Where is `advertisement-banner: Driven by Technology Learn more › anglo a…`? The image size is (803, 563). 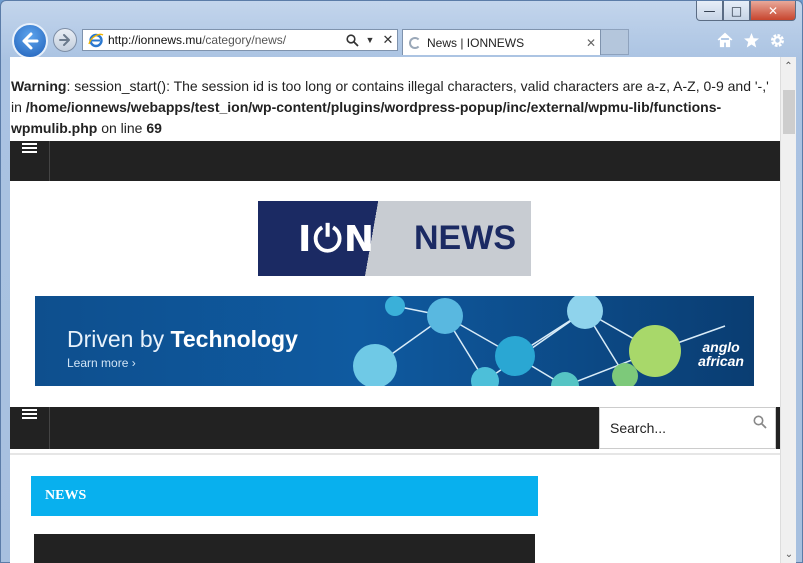 advertisement-banner: Driven by Technology Learn more › anglo a… is located at coordinates (394, 341).